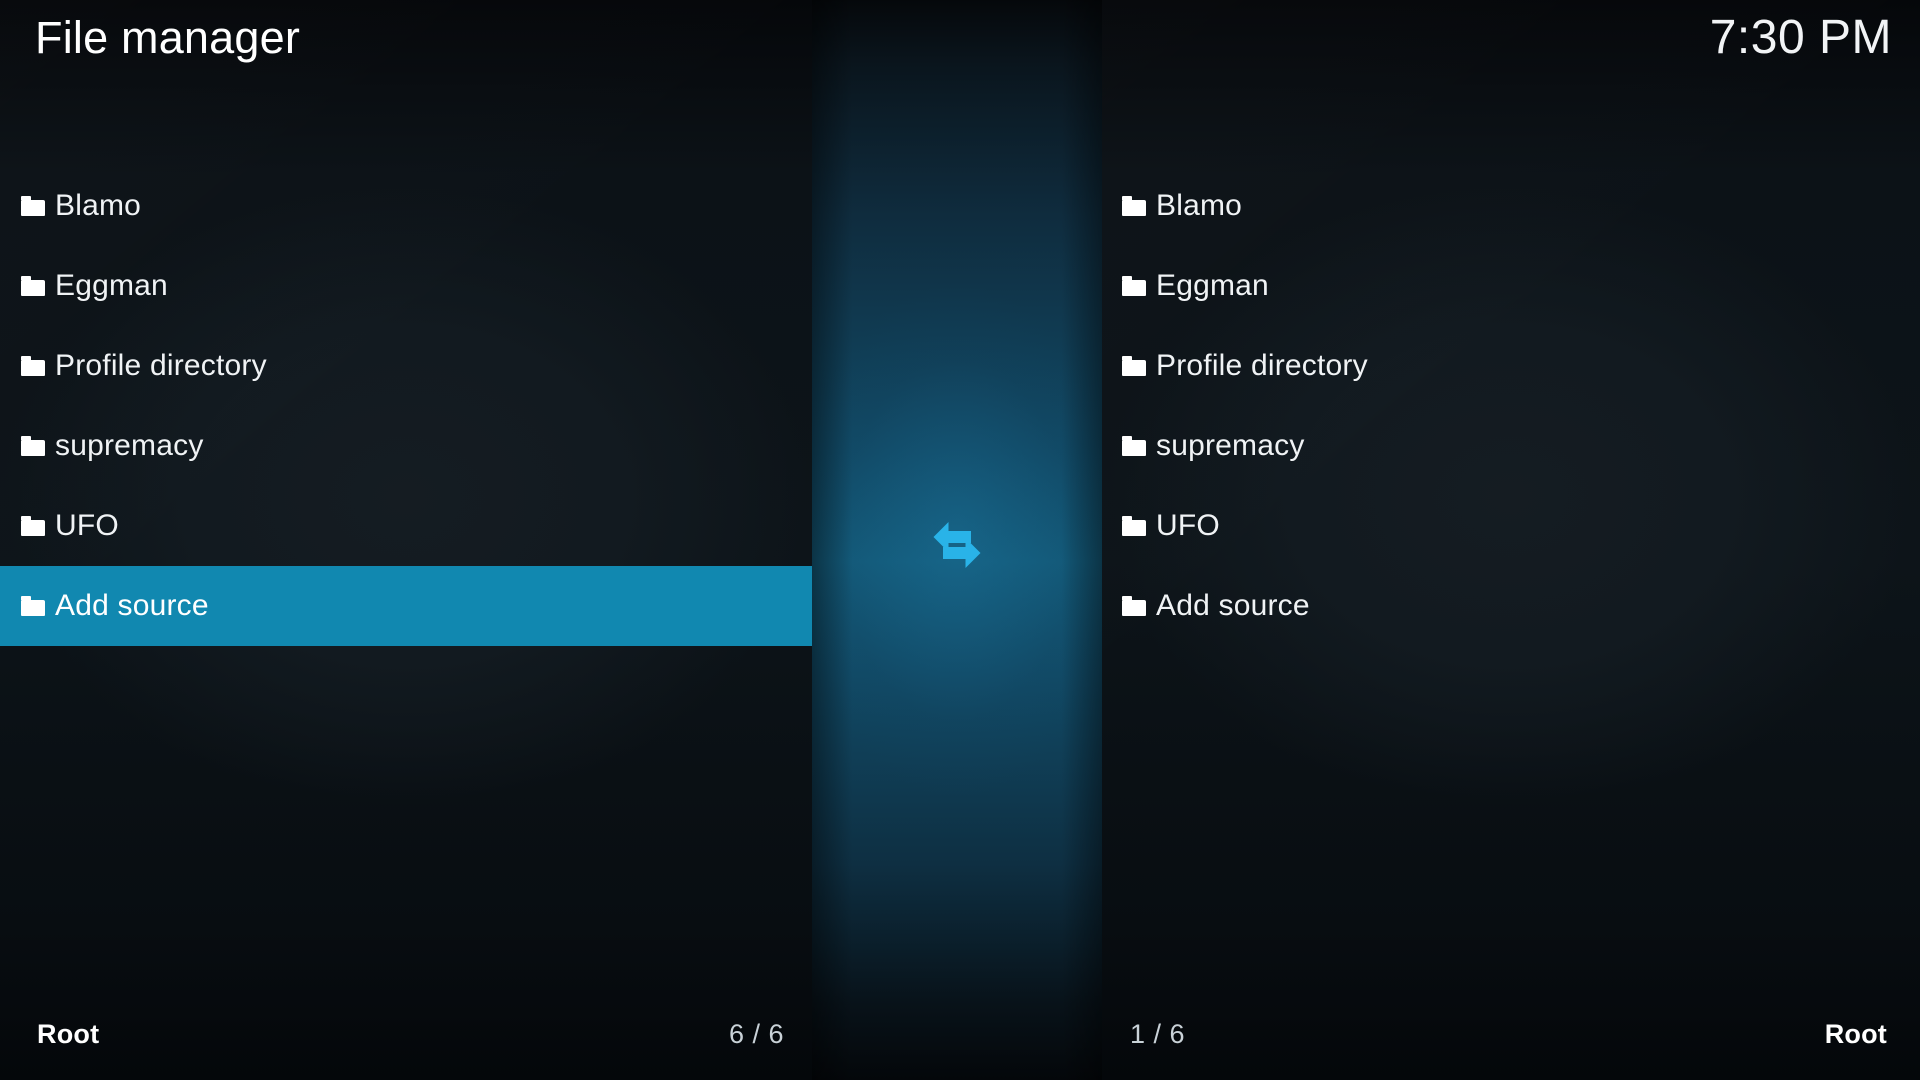 The width and height of the screenshot is (1920, 1080). What do you see at coordinates (957, 545) in the screenshot?
I see `swap-horizontal-arrows-icon` at bounding box center [957, 545].